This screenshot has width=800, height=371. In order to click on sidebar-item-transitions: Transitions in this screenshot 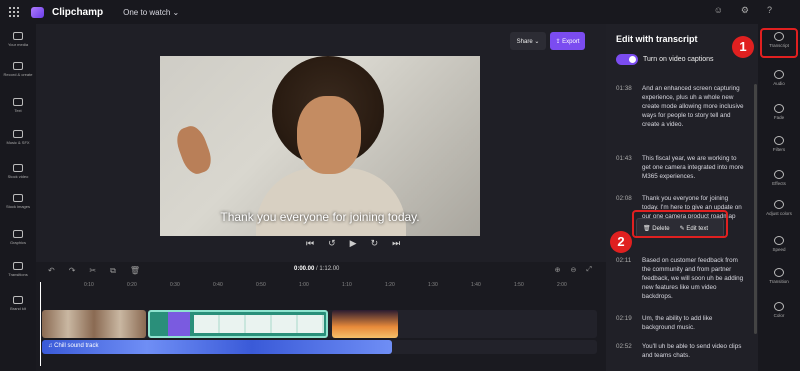, I will do `click(18, 269)`.